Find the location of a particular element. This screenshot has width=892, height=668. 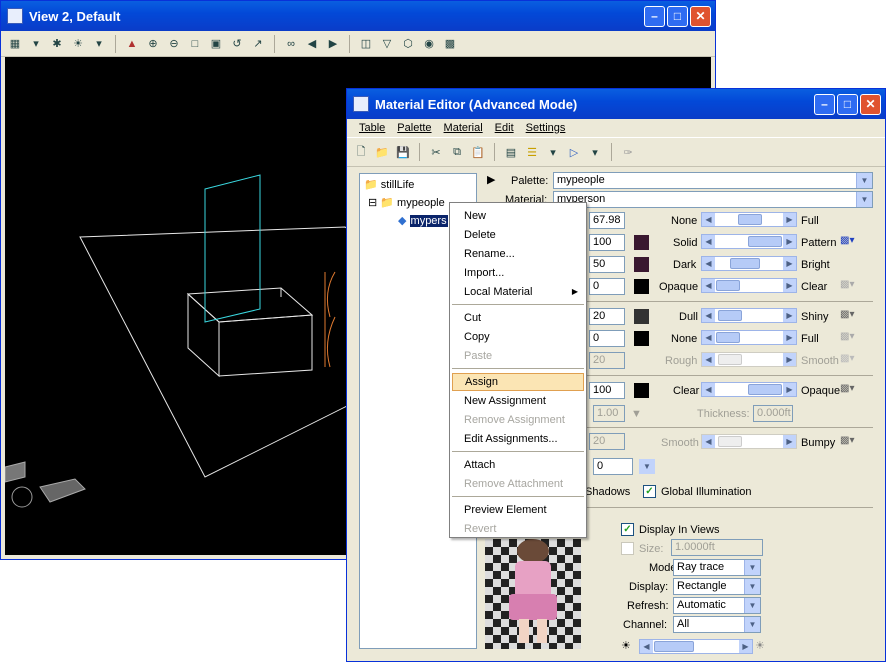

menu-palette: Palette is located at coordinates (414, 128).